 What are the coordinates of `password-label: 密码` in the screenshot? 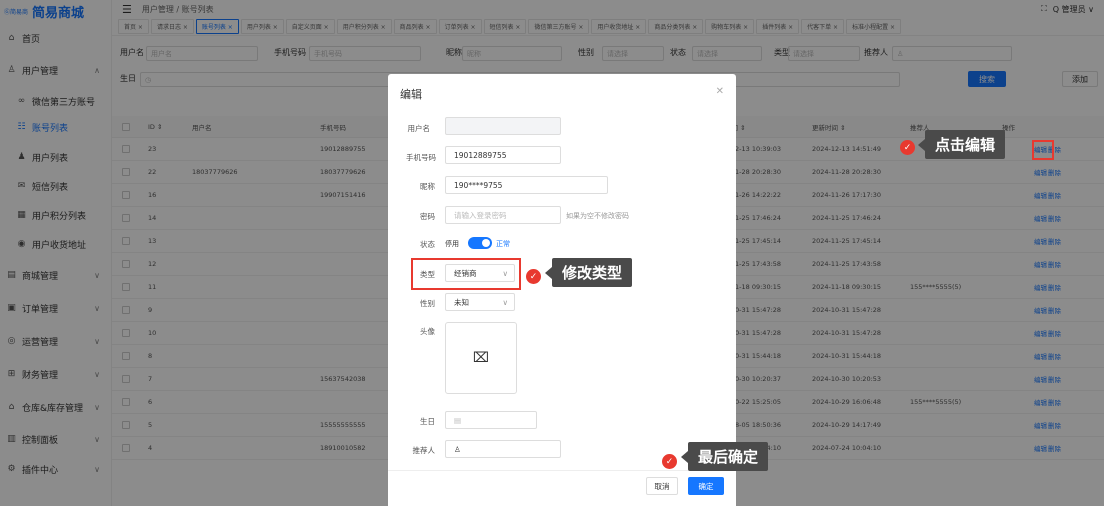 It's located at (427, 216).